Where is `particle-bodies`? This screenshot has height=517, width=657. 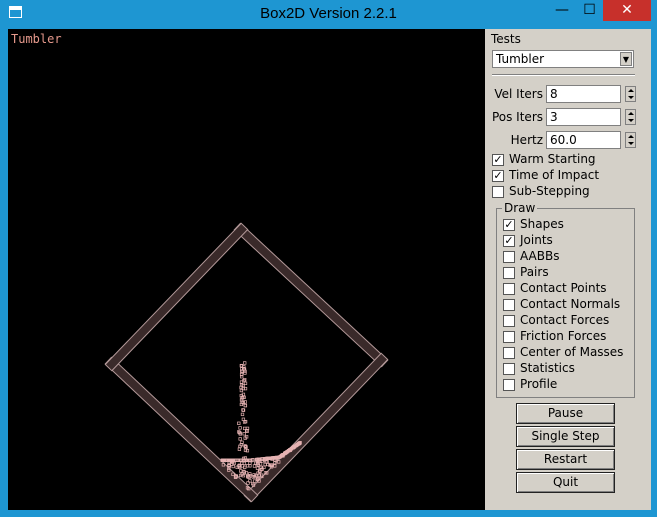
particle-bodies is located at coordinates (261, 426).